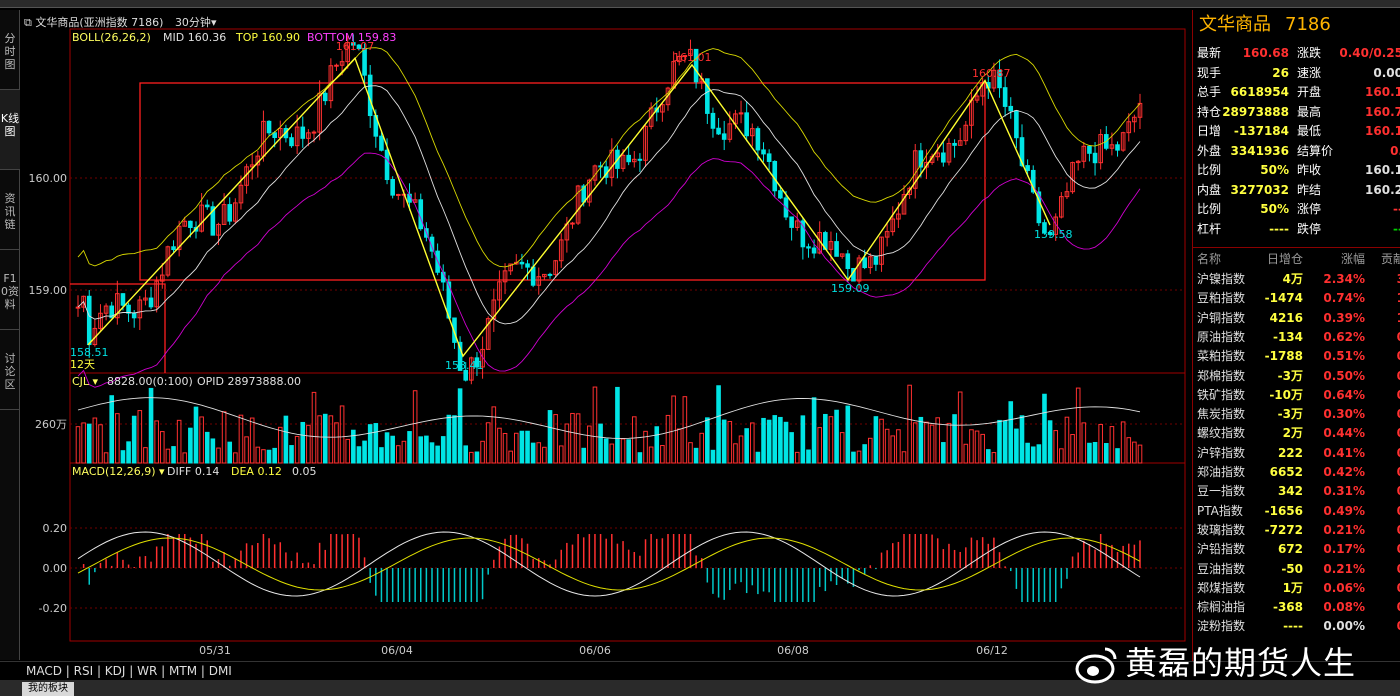 This screenshot has height=696, width=1400. Describe the element at coordinates (1296, 626) in the screenshot. I see `list-item: 淀粉指数 ---- 0.00% 0` at that location.